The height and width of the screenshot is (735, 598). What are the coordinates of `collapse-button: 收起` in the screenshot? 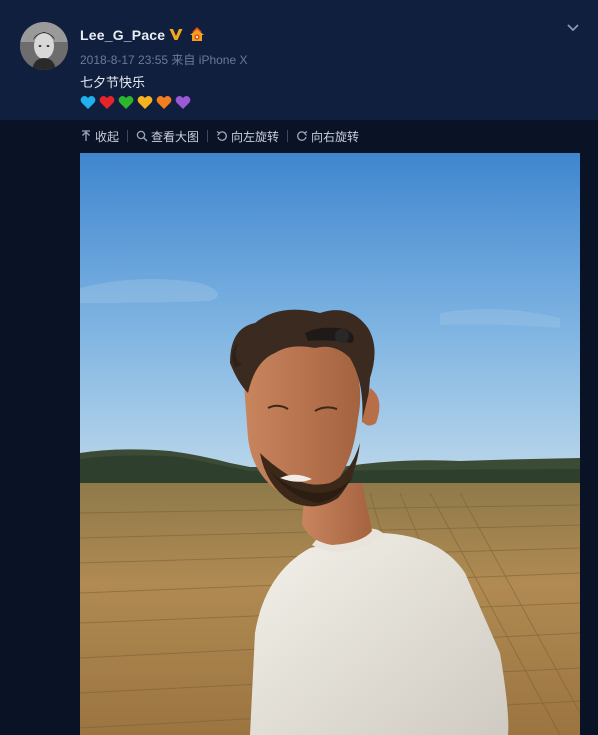 It's located at (103, 136).